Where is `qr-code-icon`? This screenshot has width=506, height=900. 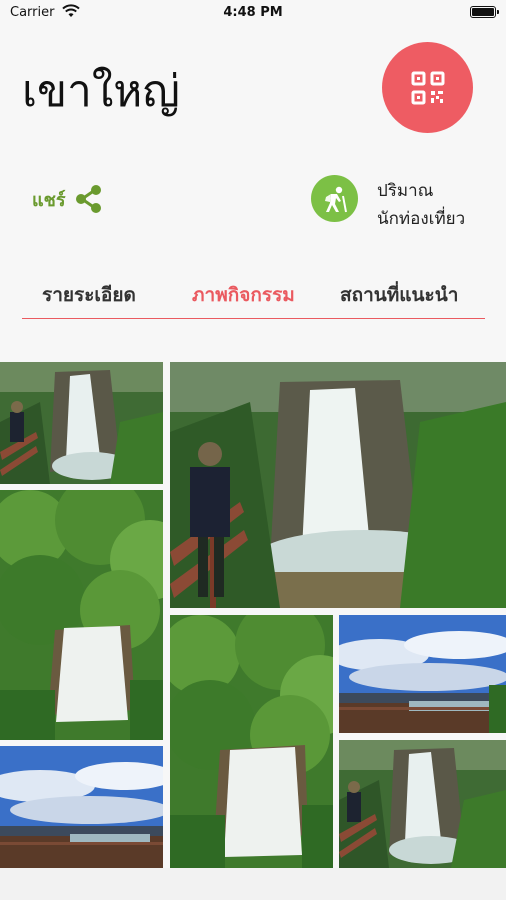
qr-code-icon is located at coordinates (427, 87).